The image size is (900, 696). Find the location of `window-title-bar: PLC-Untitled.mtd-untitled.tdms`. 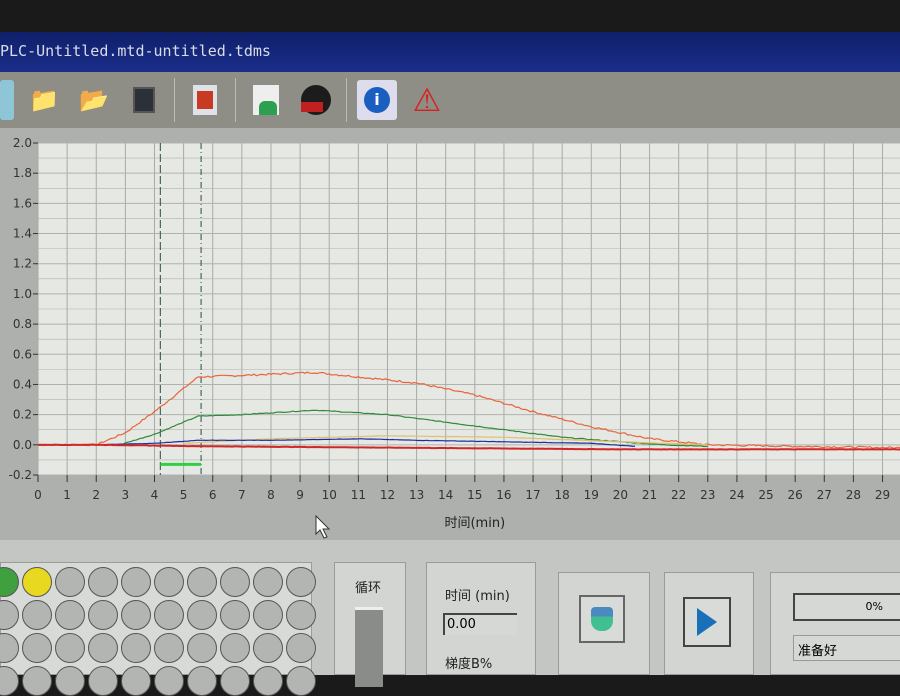

window-title-bar: PLC-Untitled.mtd-untitled.tdms is located at coordinates (450, 52).